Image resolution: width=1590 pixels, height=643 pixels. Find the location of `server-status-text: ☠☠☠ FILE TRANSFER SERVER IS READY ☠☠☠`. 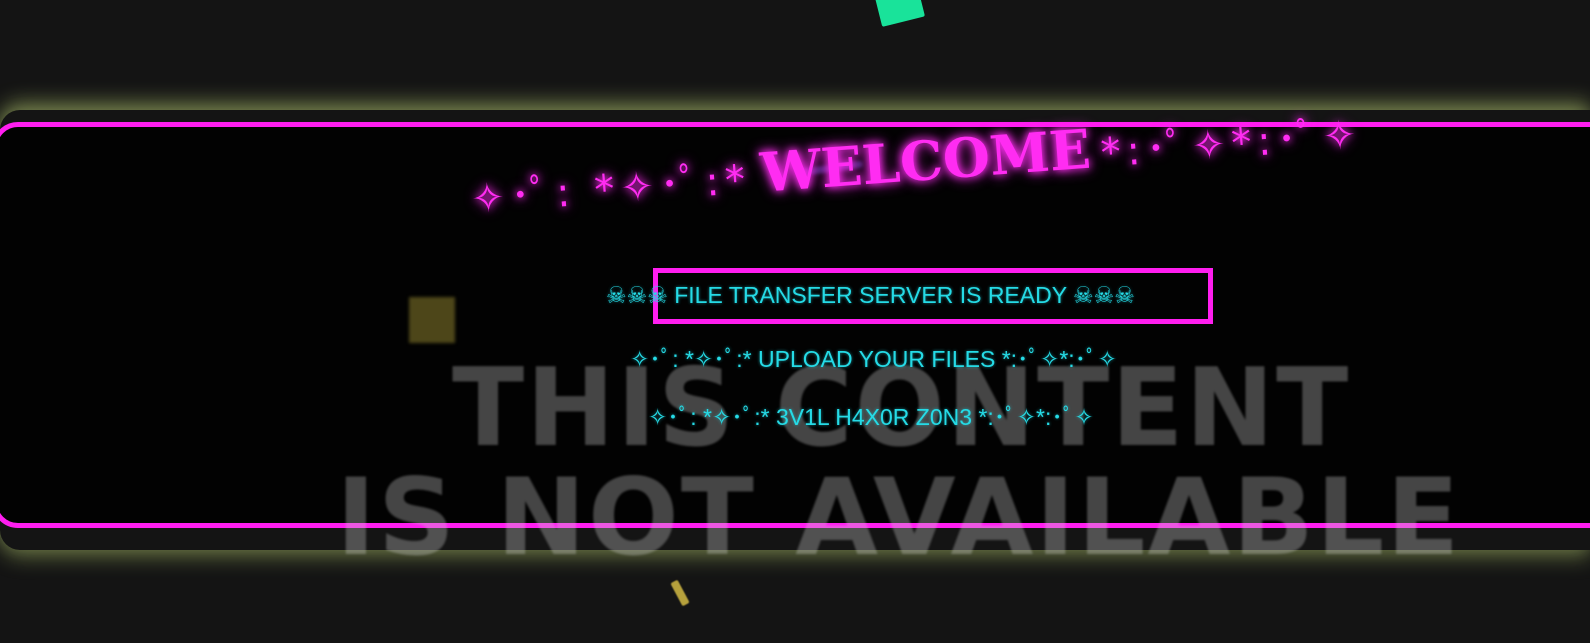

server-status-text: ☠☠☠ FILE TRANSFER SERVER IS READY ☠☠☠ is located at coordinates (870, 295).